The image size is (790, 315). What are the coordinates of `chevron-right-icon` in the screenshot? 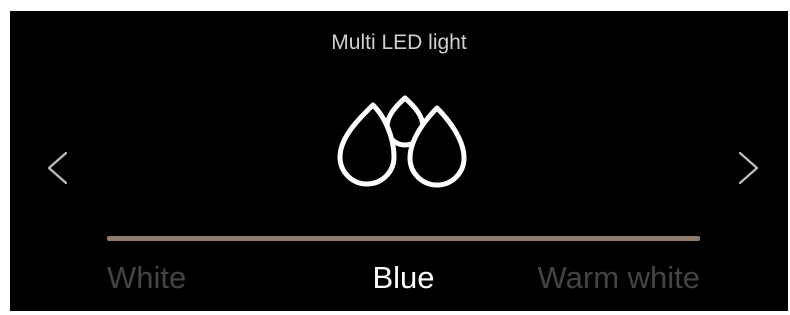 It's located at (748, 168).